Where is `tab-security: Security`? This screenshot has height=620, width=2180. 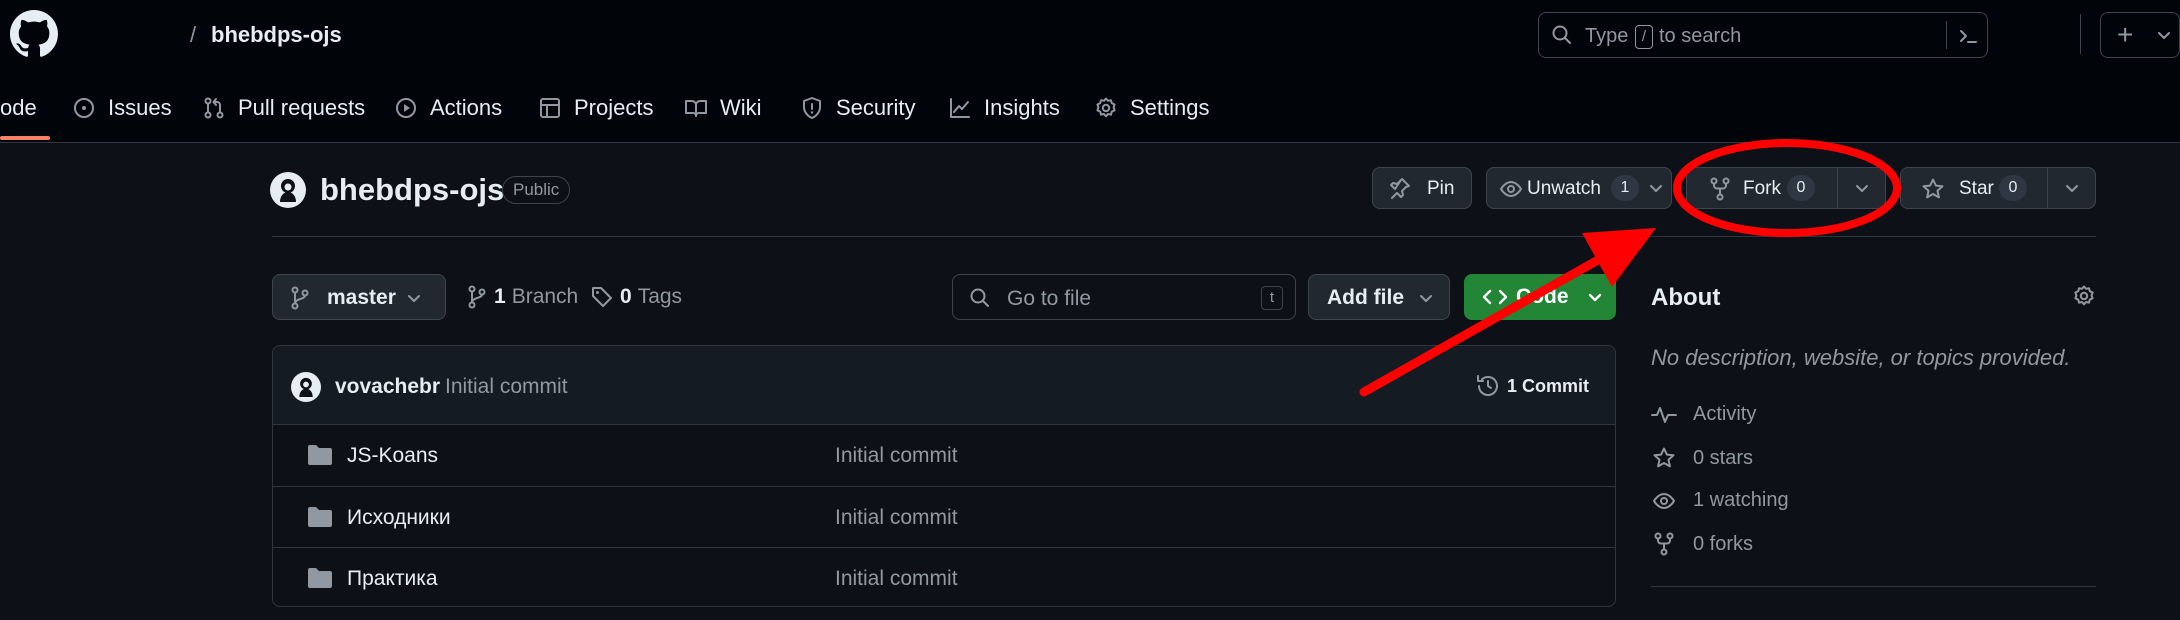 tab-security: Security is located at coordinates (857, 108).